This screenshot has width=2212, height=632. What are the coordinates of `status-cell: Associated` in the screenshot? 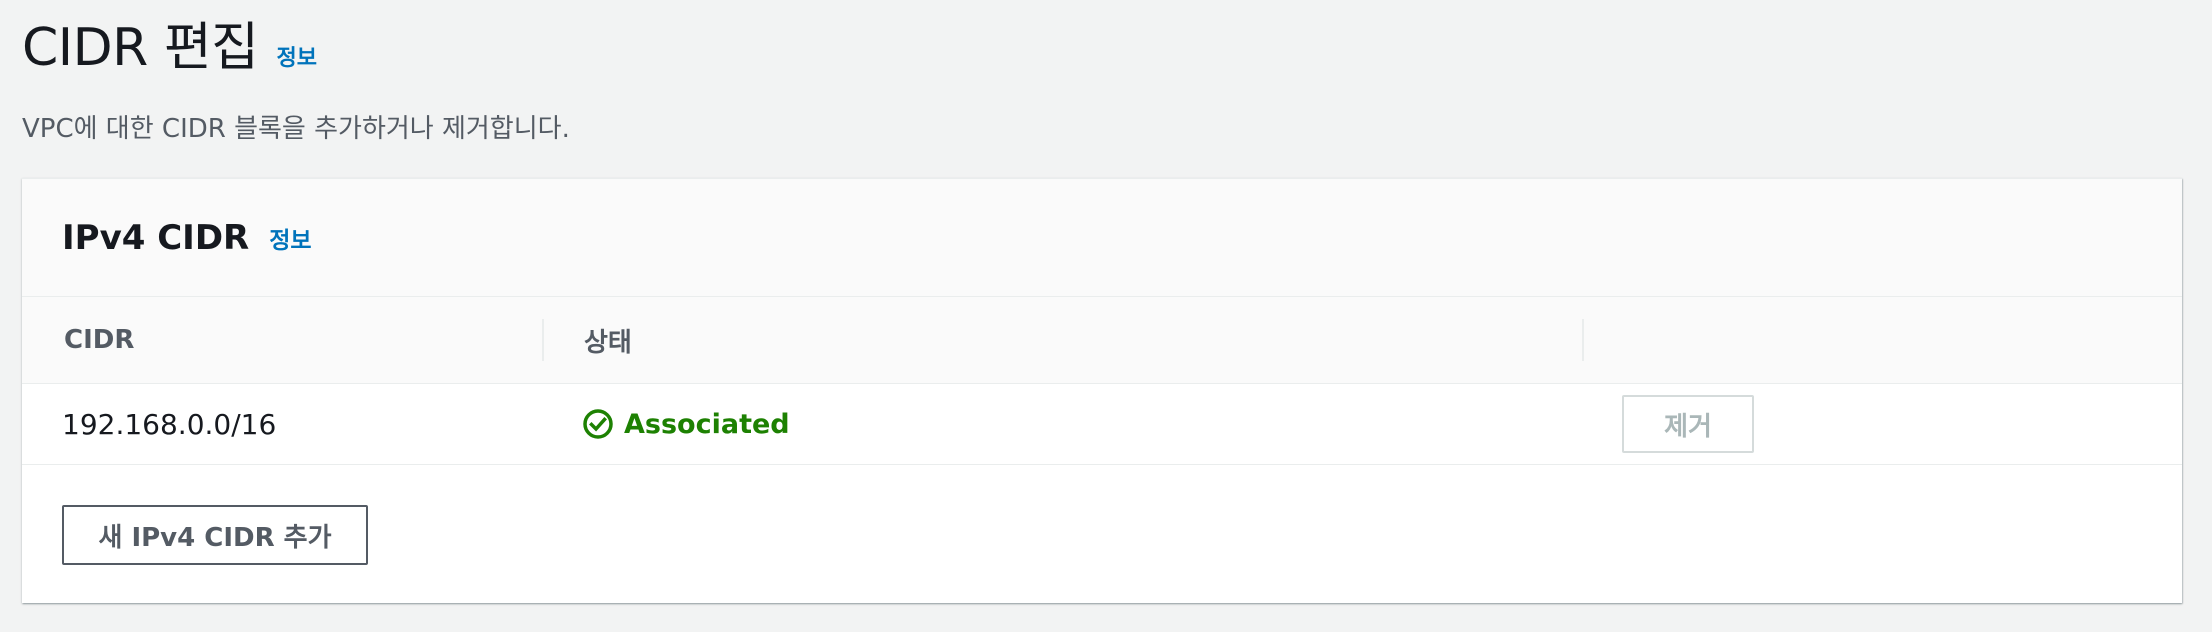 It's located at (686, 424).